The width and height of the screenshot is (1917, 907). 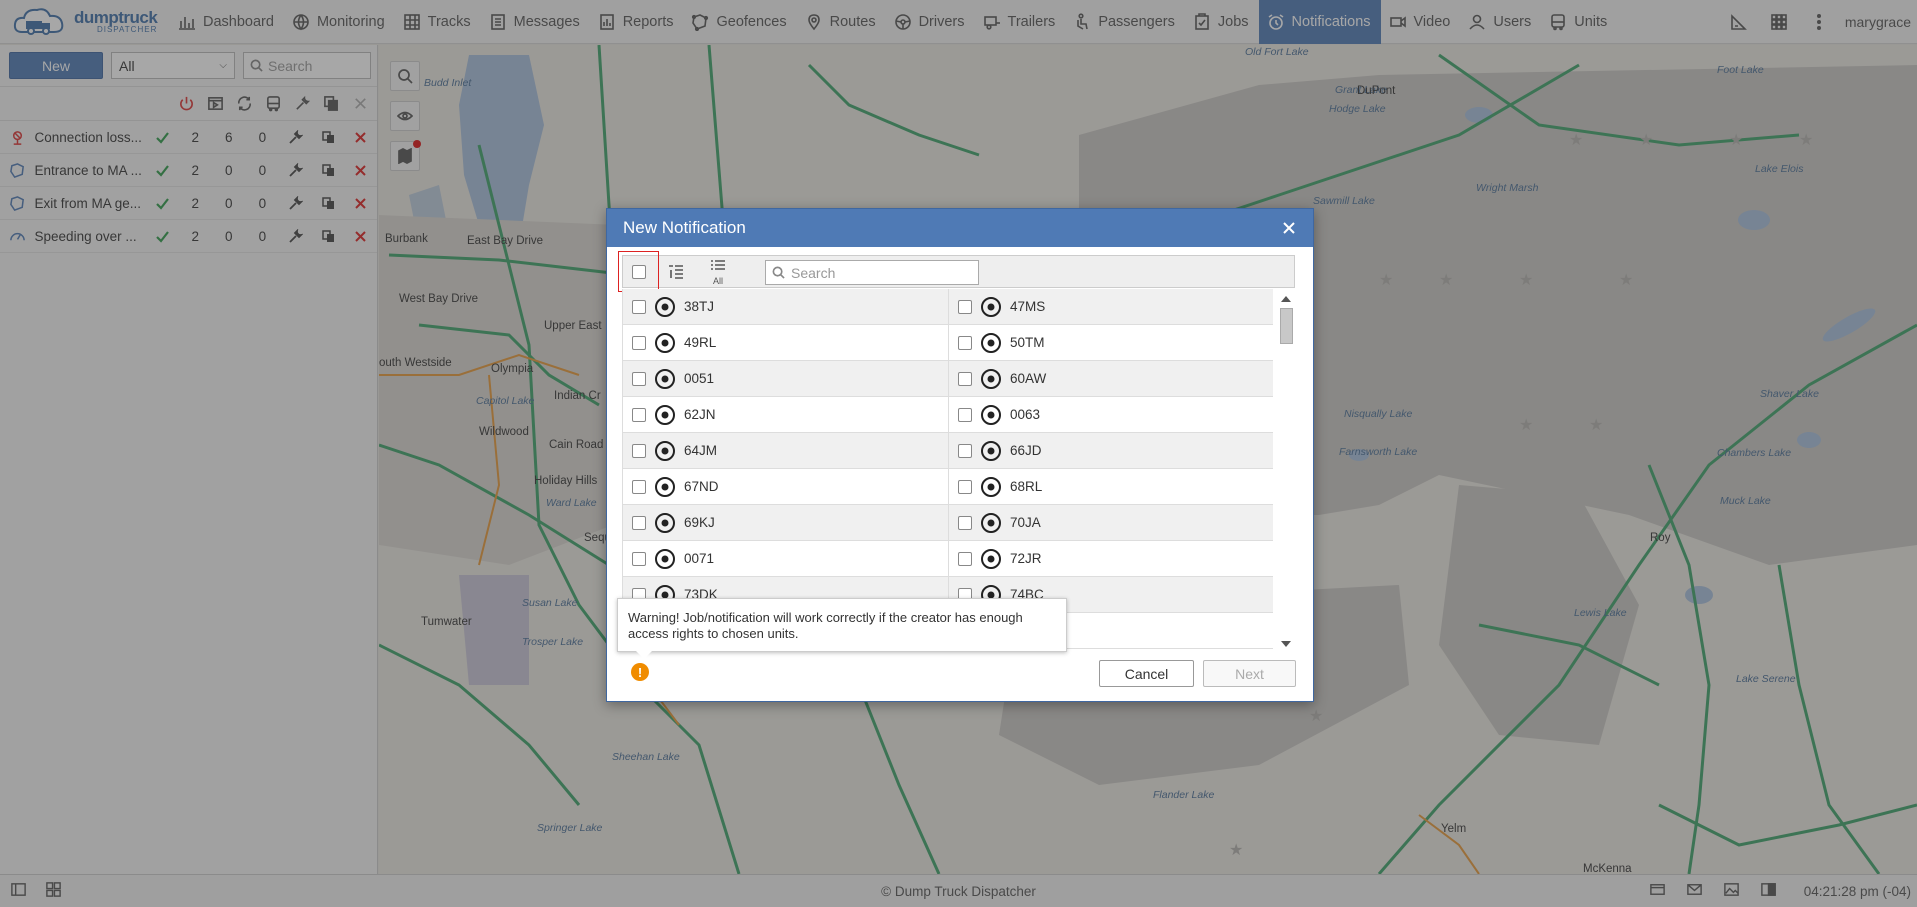 I want to click on unit-item: 47MS, so click(x=1110, y=306).